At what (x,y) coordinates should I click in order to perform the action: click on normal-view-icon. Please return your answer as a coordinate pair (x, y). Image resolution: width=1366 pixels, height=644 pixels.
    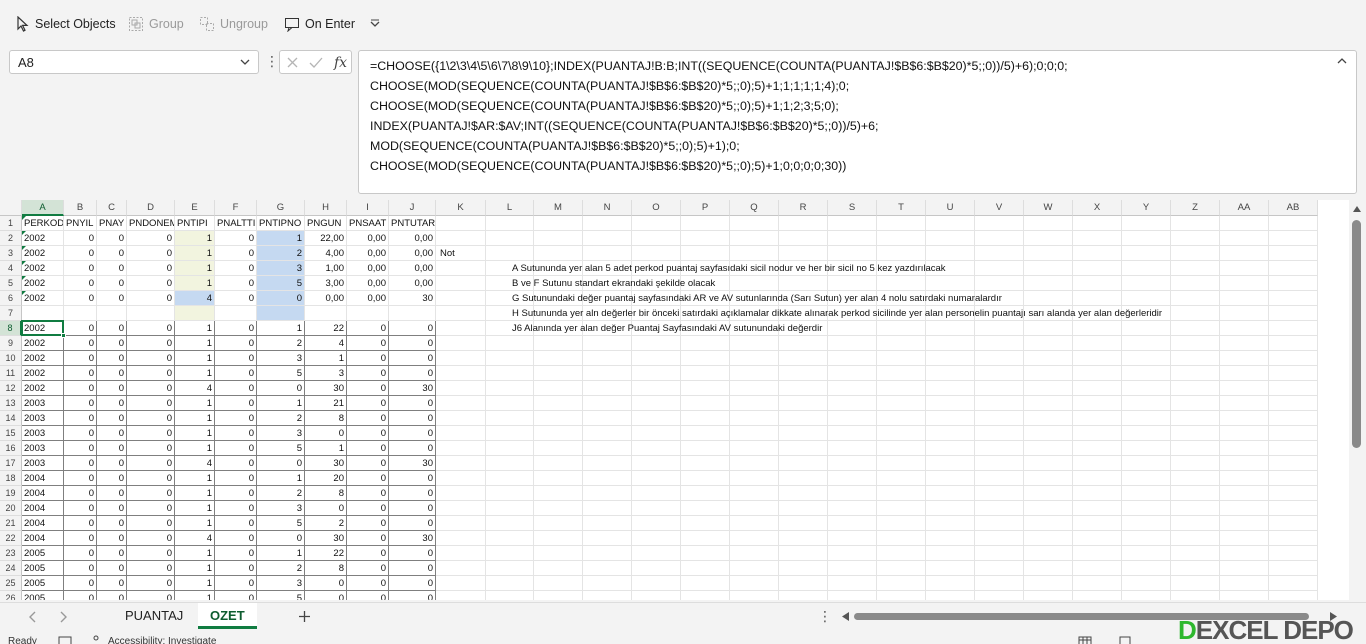
    Looking at the image, I should click on (1085, 640).